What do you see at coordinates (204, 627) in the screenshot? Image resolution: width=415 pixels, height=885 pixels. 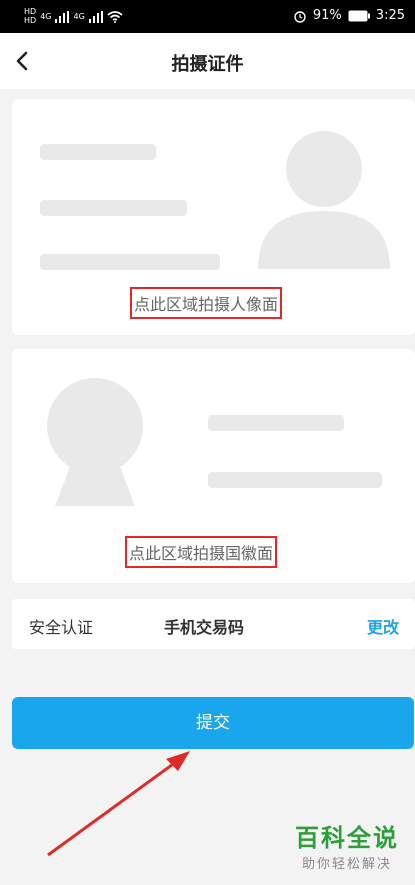 I see `security-method: 手机交易码` at bounding box center [204, 627].